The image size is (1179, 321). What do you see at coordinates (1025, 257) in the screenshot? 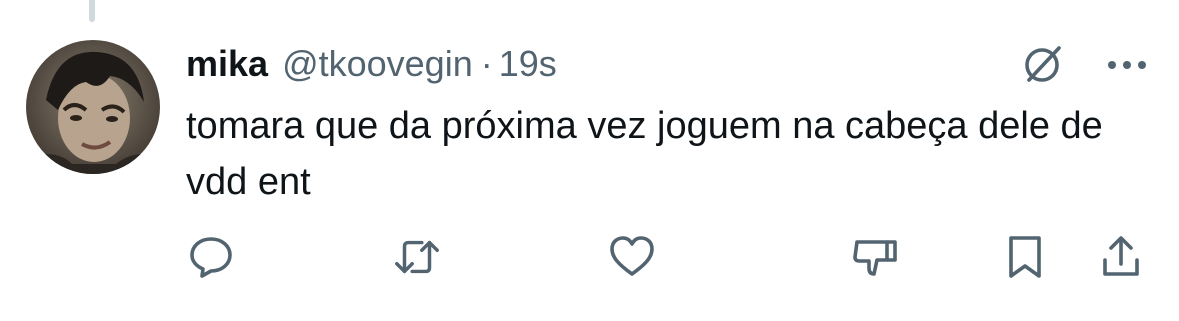
I see `bookmark-icon` at bounding box center [1025, 257].